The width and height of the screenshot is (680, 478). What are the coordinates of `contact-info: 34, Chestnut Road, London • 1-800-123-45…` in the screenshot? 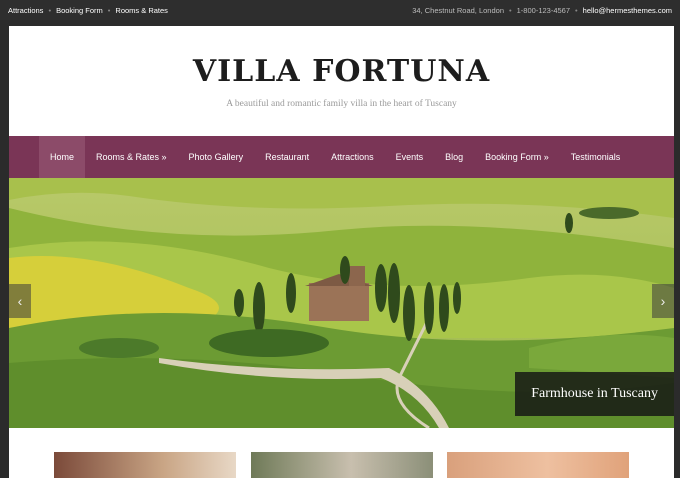 It's located at (542, 10).